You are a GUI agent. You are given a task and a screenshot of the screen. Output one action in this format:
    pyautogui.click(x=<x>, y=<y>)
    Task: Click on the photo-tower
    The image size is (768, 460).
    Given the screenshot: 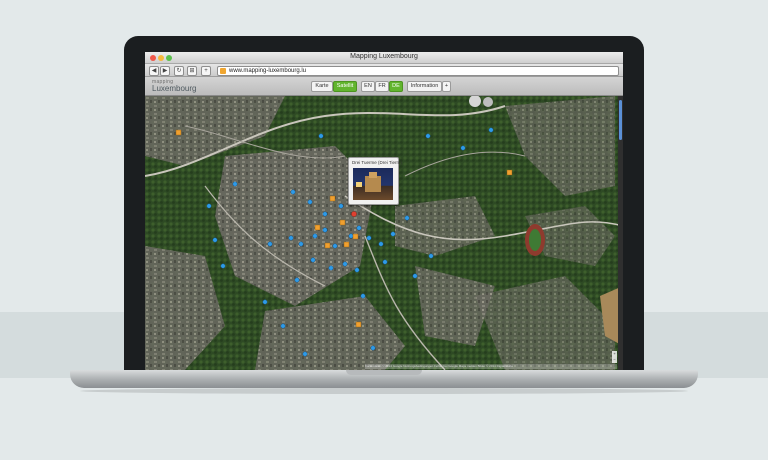 What is the action you would take?
    pyautogui.click(x=373, y=184)
    